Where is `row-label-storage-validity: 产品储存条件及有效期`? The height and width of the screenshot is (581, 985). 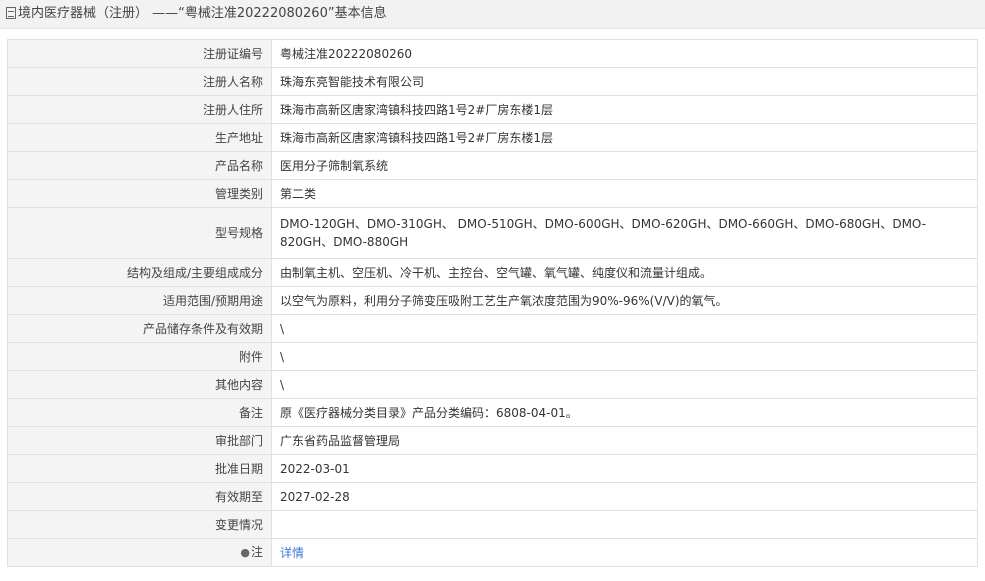 row-label-storage-validity: 产品储存条件及有效期 is located at coordinates (139, 328).